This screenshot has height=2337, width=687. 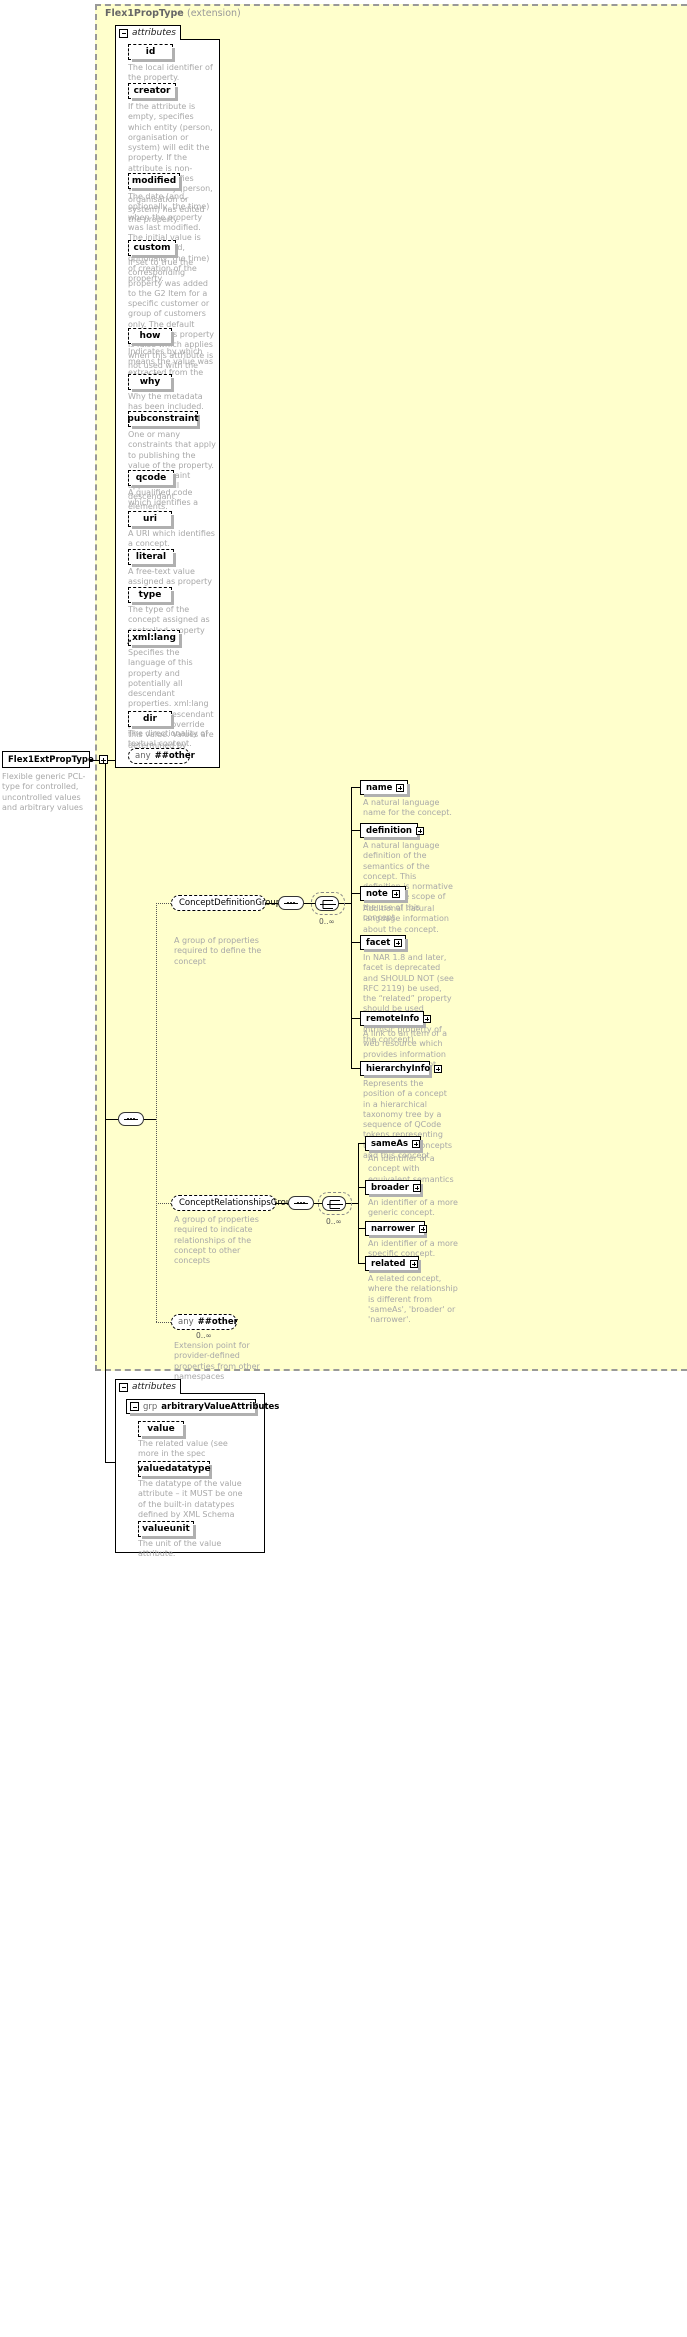 I want to click on element-name: definition, so click(x=389, y=830).